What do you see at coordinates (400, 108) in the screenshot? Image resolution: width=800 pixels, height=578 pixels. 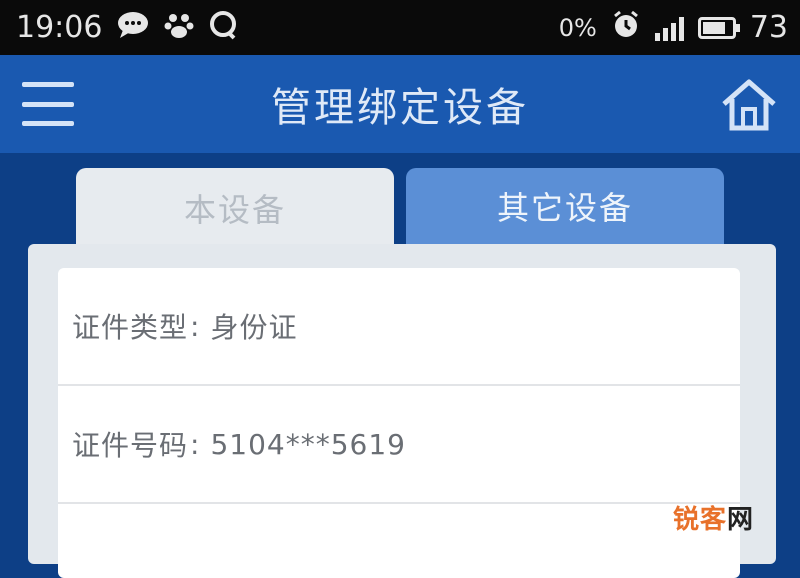 I see `page-title: 管理绑定设备` at bounding box center [400, 108].